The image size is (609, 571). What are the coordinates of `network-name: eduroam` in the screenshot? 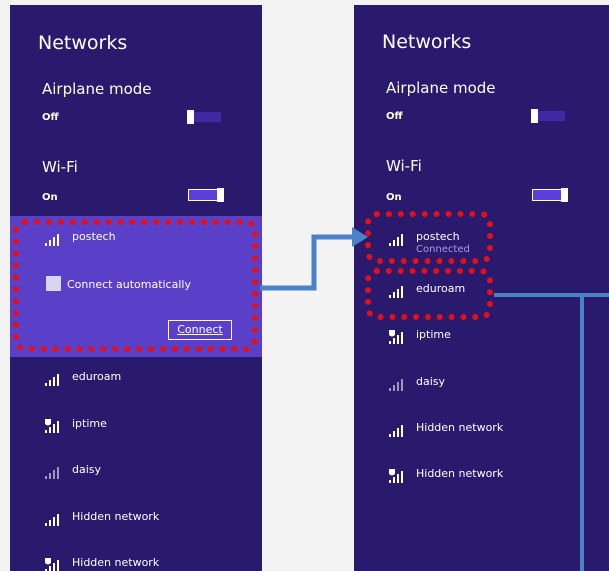 It's located at (97, 376).